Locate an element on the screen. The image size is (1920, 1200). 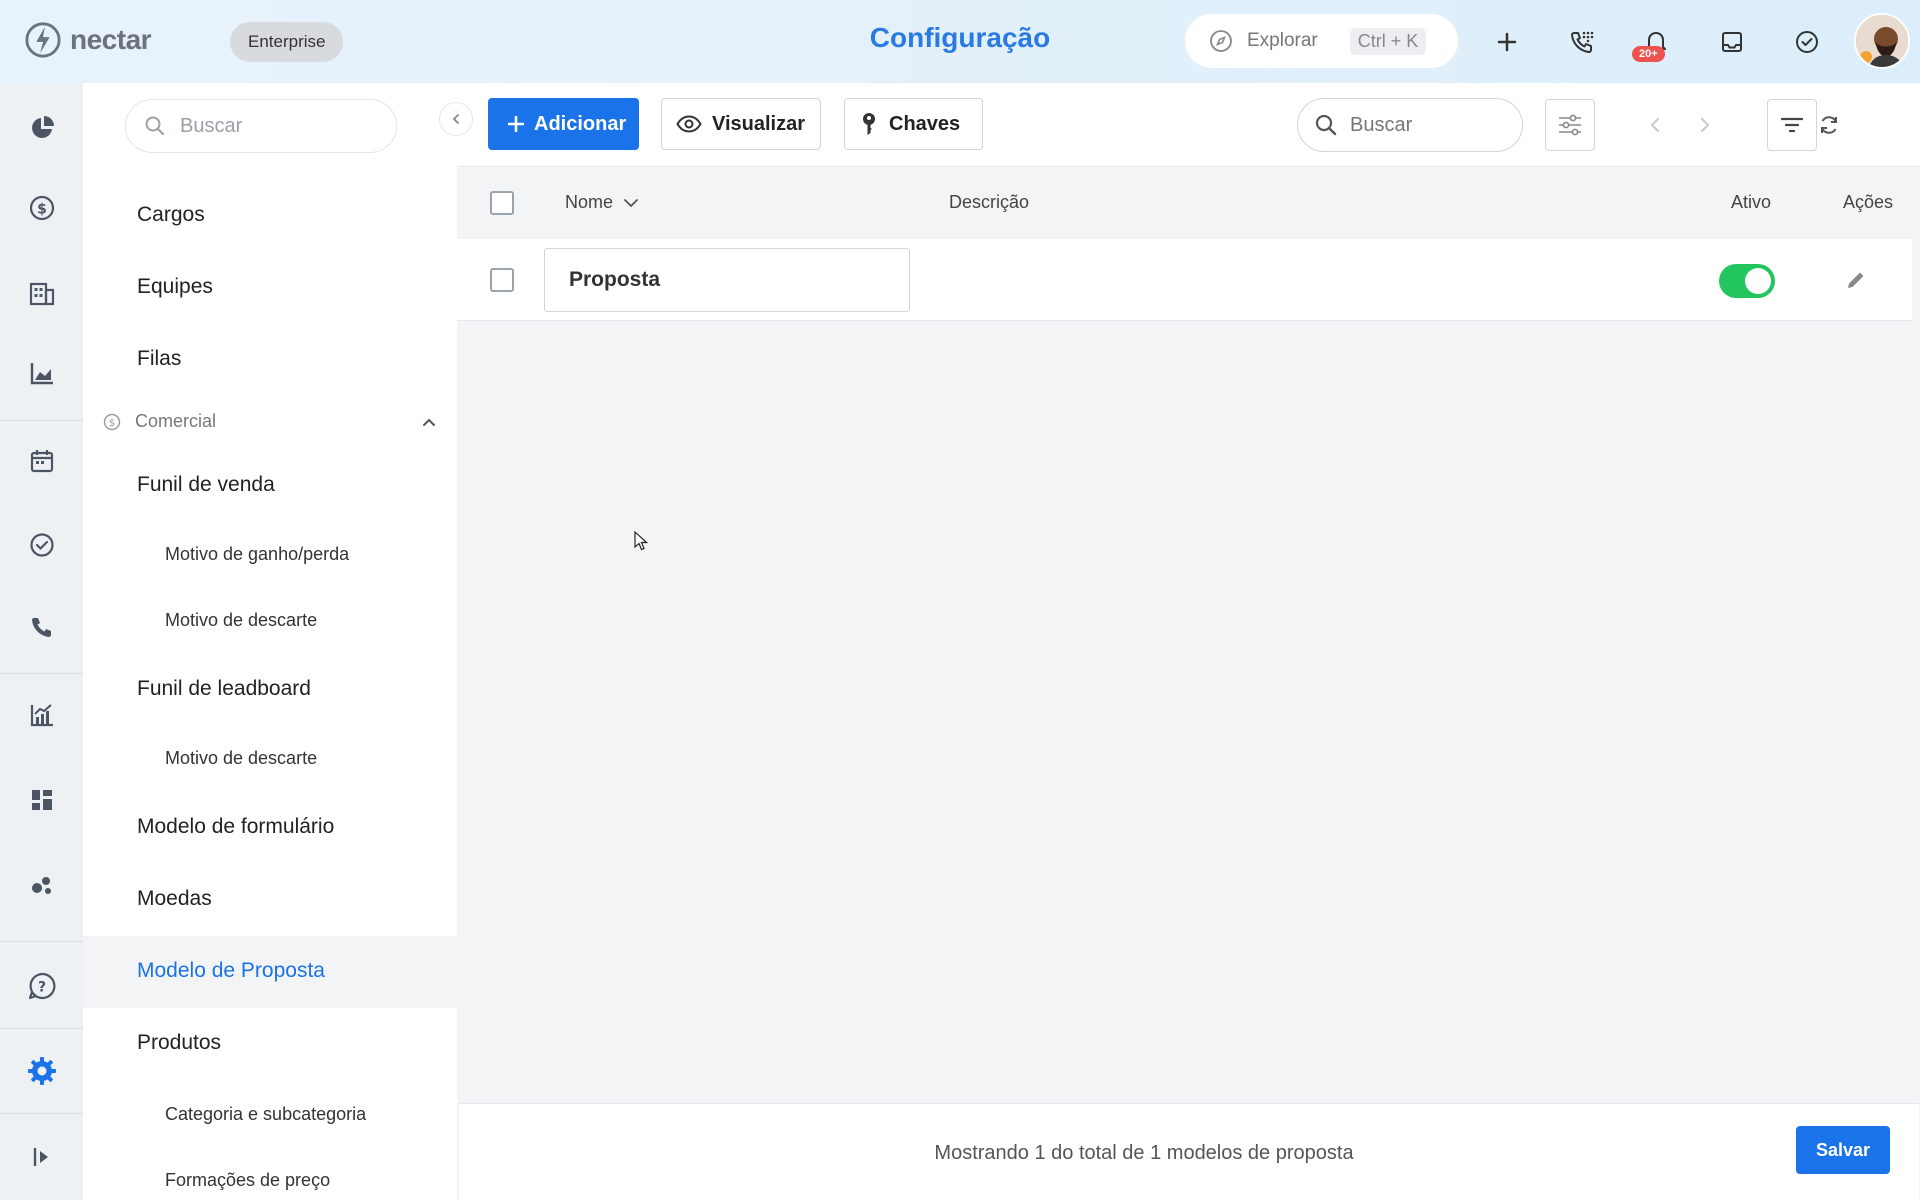
sidebar-section-comercial: $ Comercial is located at coordinates (270, 421).